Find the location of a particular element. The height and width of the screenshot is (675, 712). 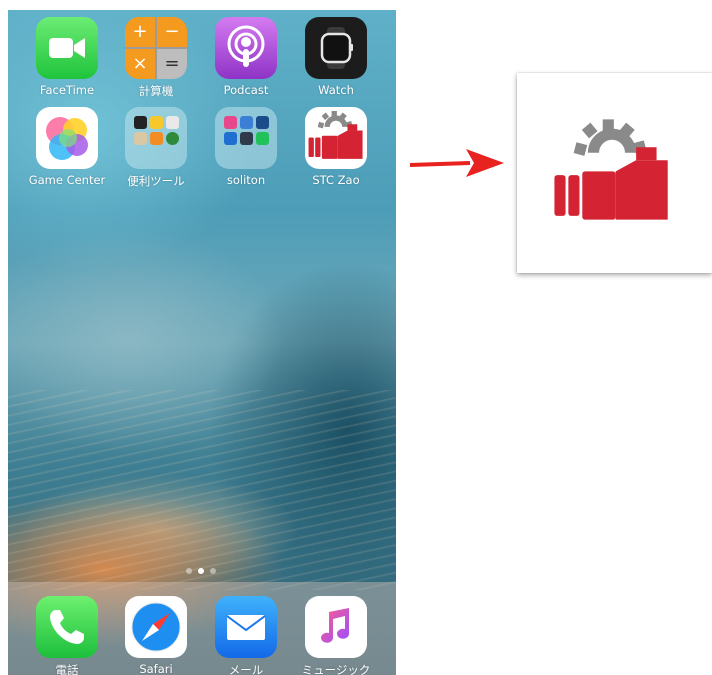

app-label: 電話 is located at coordinates (67, 669).